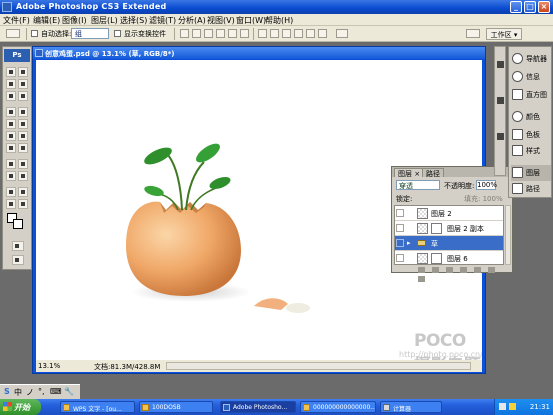  I want to click on clone-stamp-tool-icon, so click(11, 124).